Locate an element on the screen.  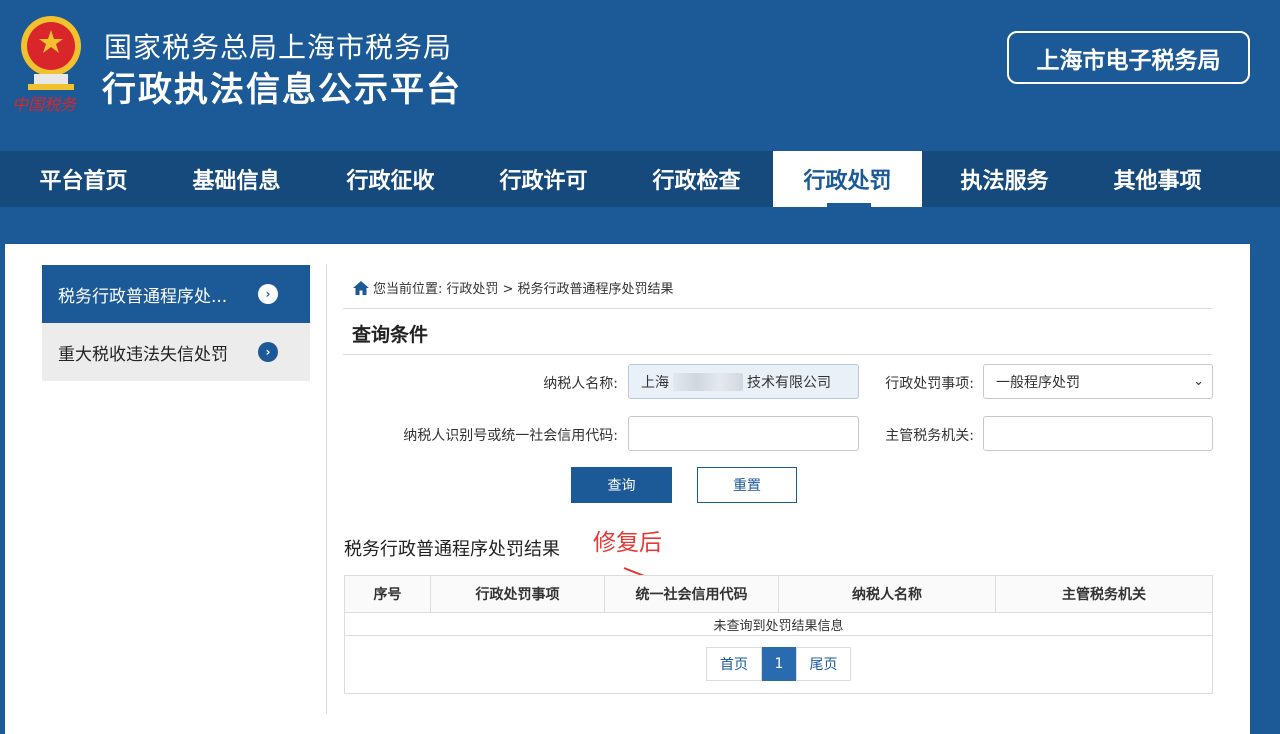
sidebar-item-major-violation: 重大税收违法失信处罚 › is located at coordinates (176, 352).